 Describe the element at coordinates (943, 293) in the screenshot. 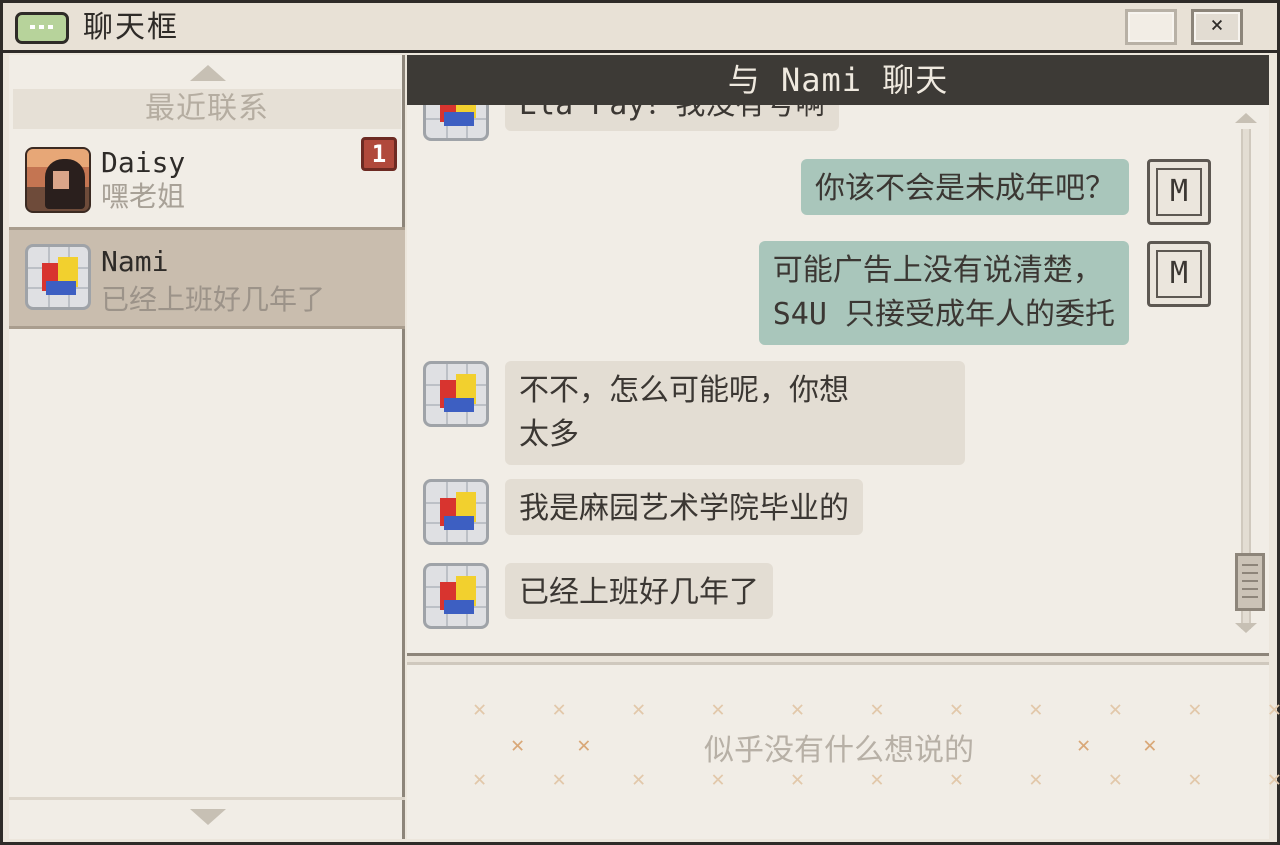

I see `message-bubble-outgoing: 可能广告上没有说清楚， S4U 只接受成年人的委托` at that location.